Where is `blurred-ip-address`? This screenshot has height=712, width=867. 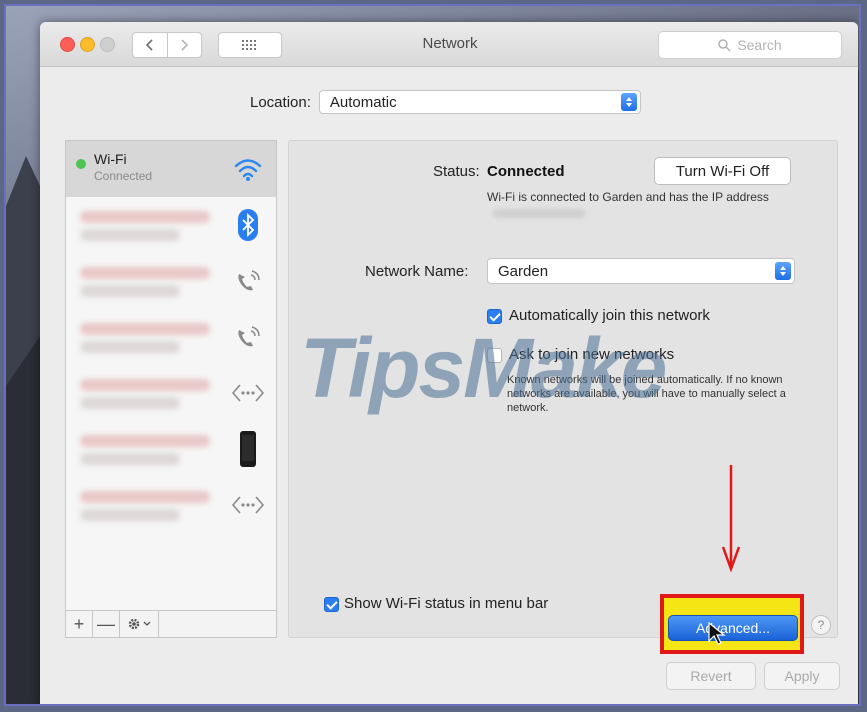
blurred-ip-address is located at coordinates (539, 214).